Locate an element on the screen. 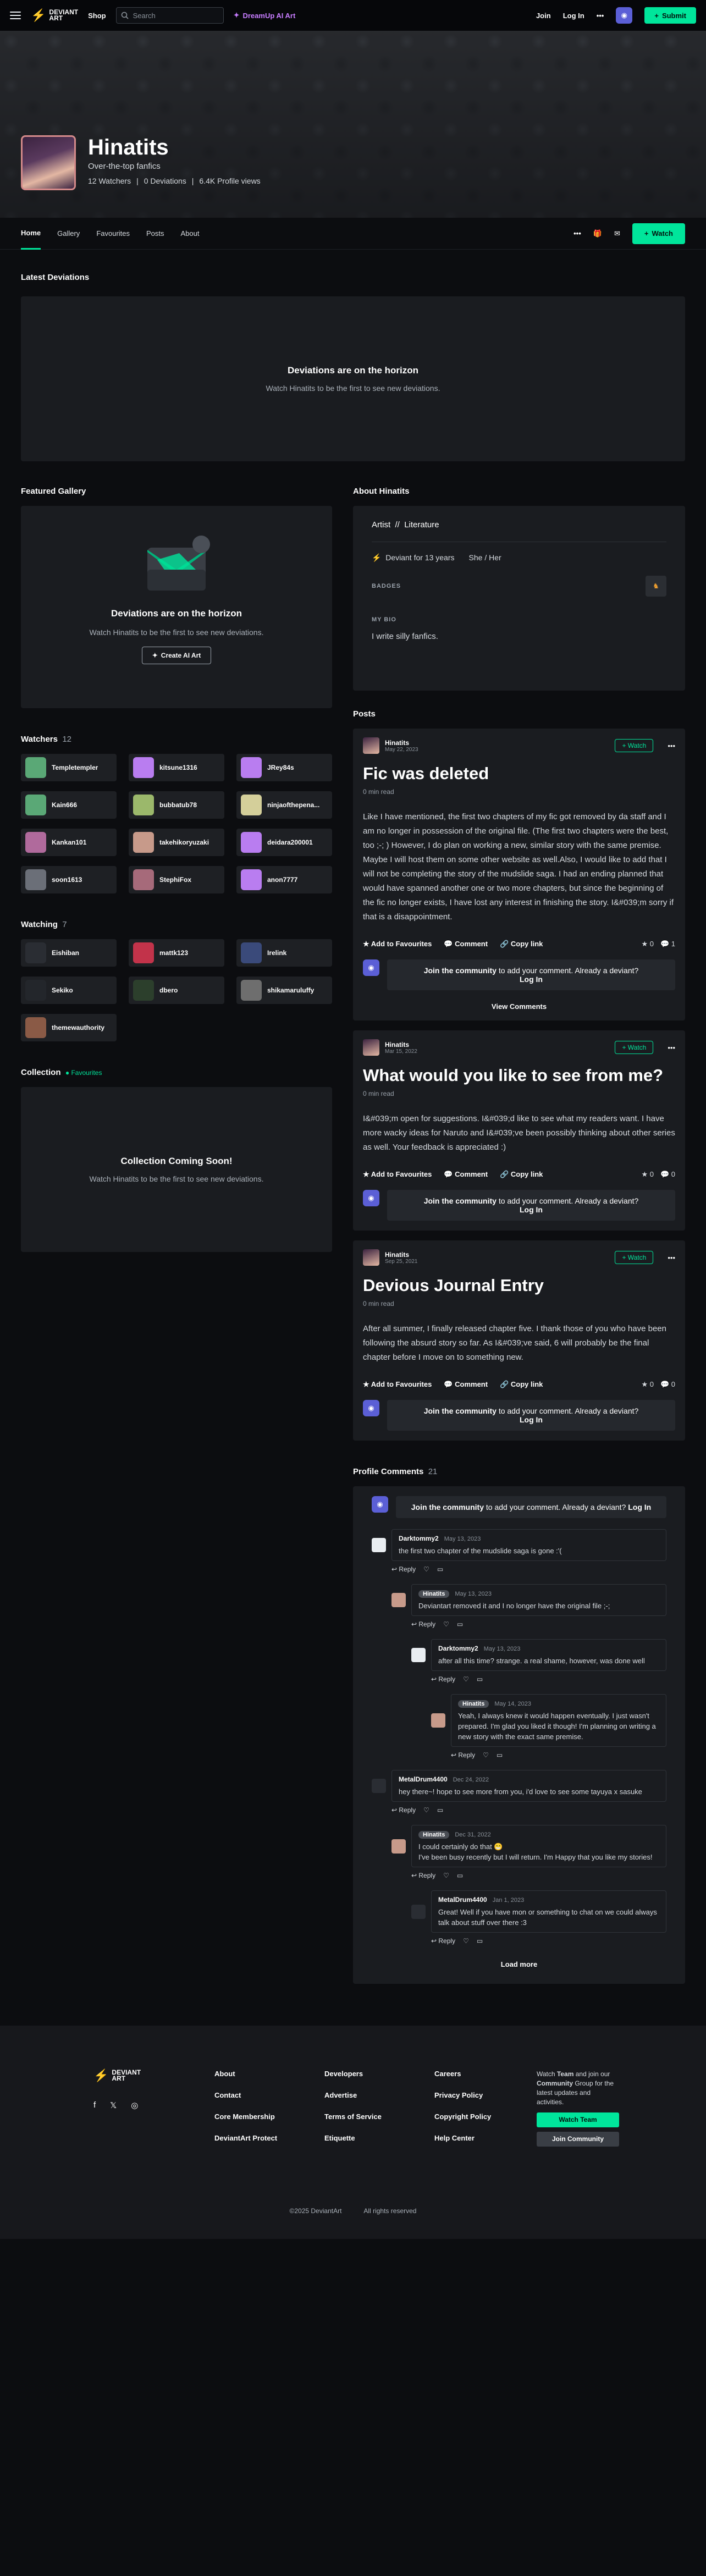 This screenshot has height=2576, width=706. footer-link: DeviantArt Protect is located at coordinates (269, 2138).